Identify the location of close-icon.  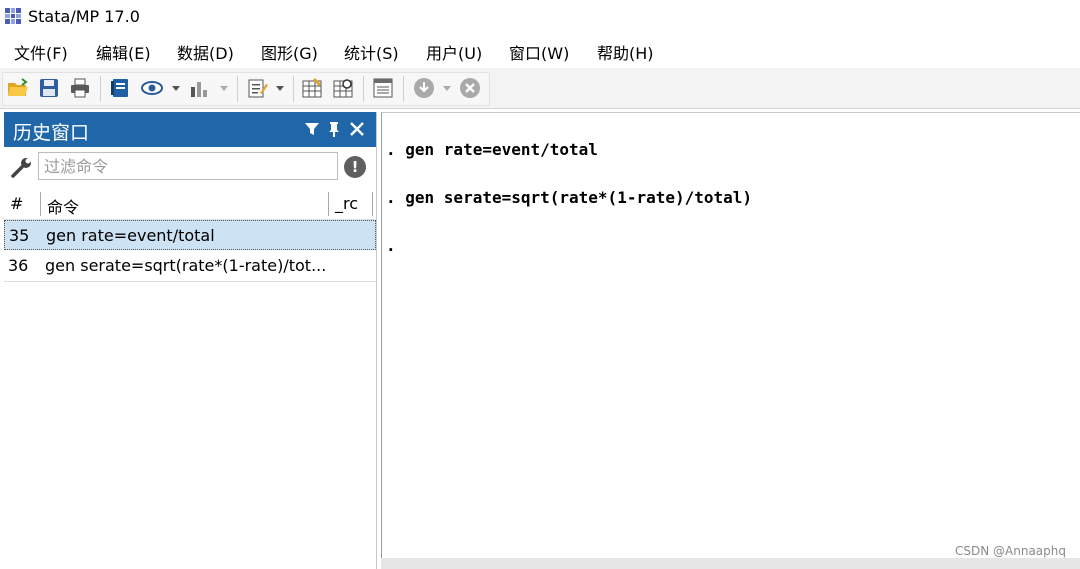
(357, 129).